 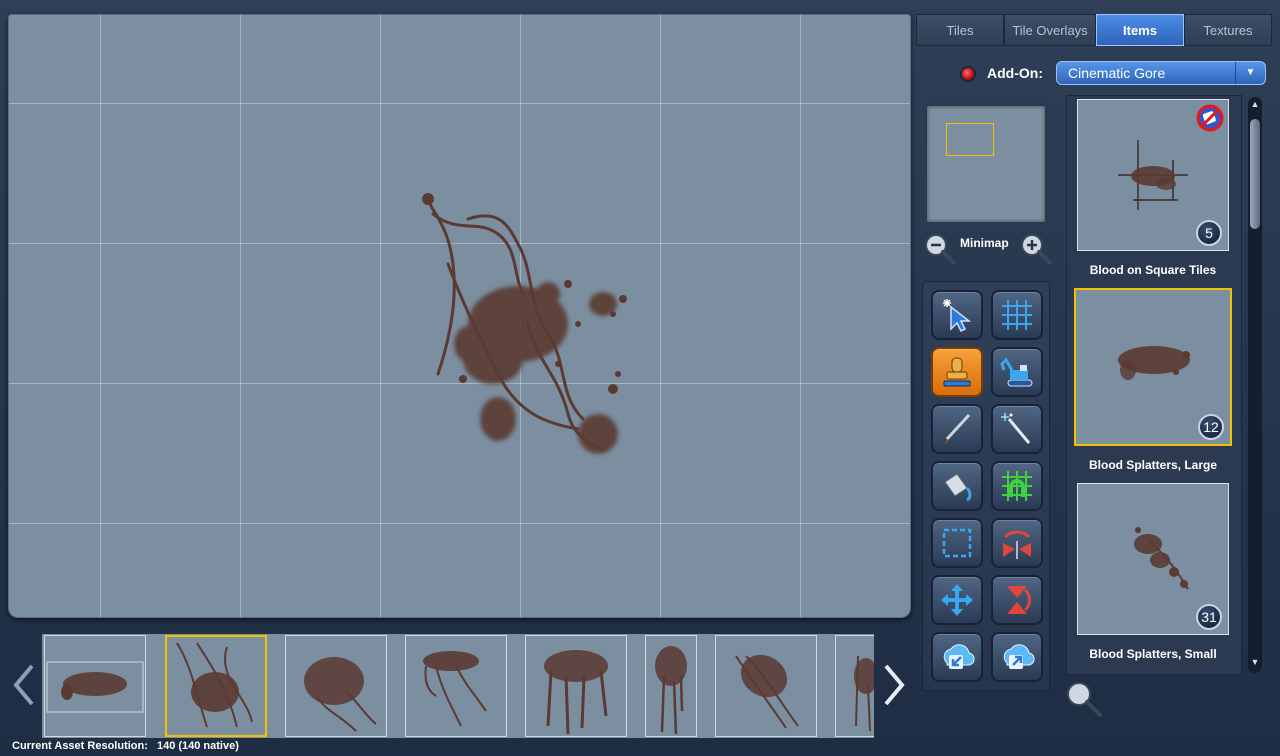 I want to click on select-tool-icon, so click(x=957, y=316).